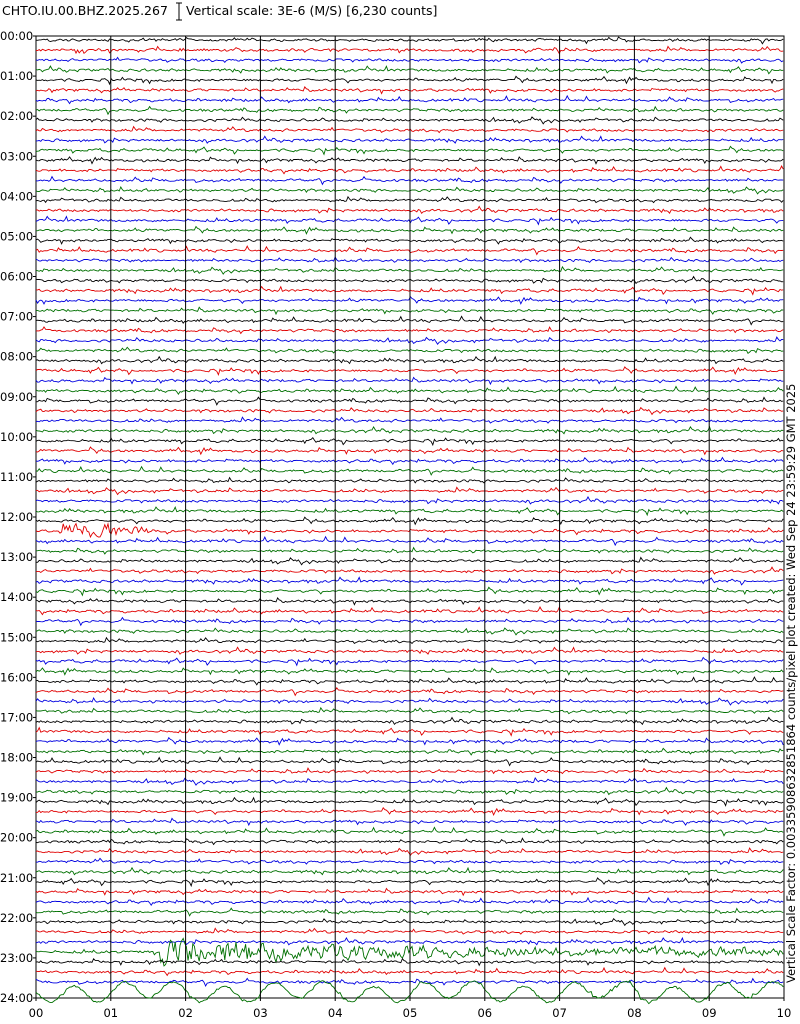  Describe the element at coordinates (16, 958) in the screenshot. I see `hour-label-23: 23:00` at that location.